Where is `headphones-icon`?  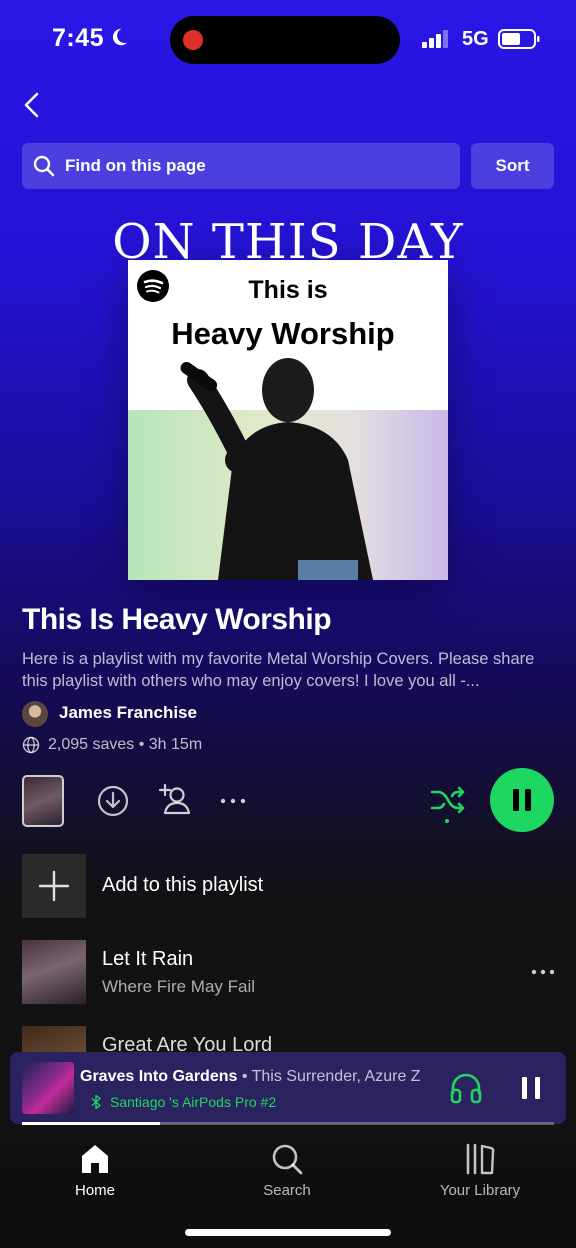
headphones-icon is located at coordinates (466, 1088).